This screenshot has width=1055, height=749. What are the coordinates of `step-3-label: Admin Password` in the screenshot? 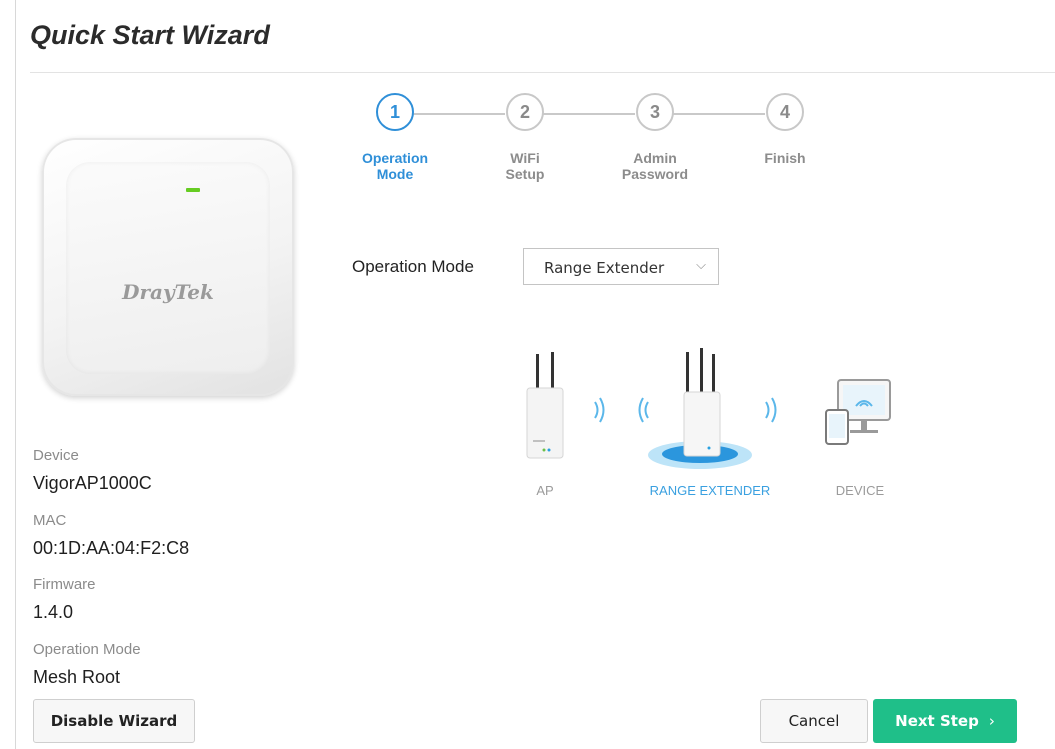 It's located at (655, 166).